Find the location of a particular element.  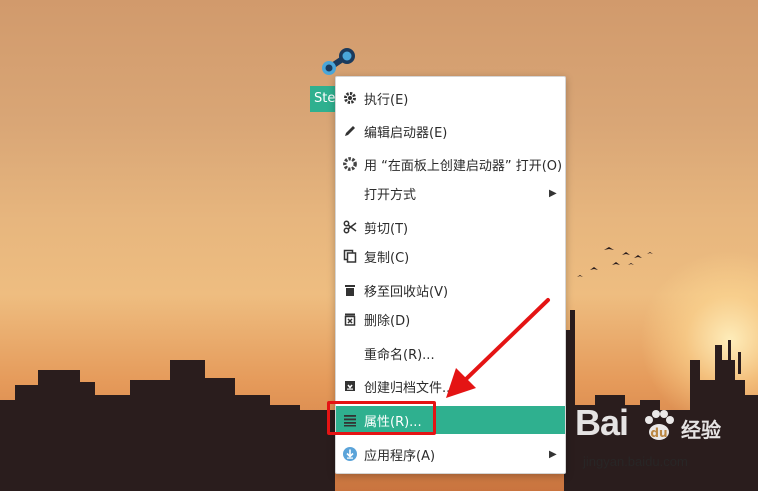

menu-item-open-with-panel: 用 “在面板上创建启动器” 打开(O) is located at coordinates (450, 164).